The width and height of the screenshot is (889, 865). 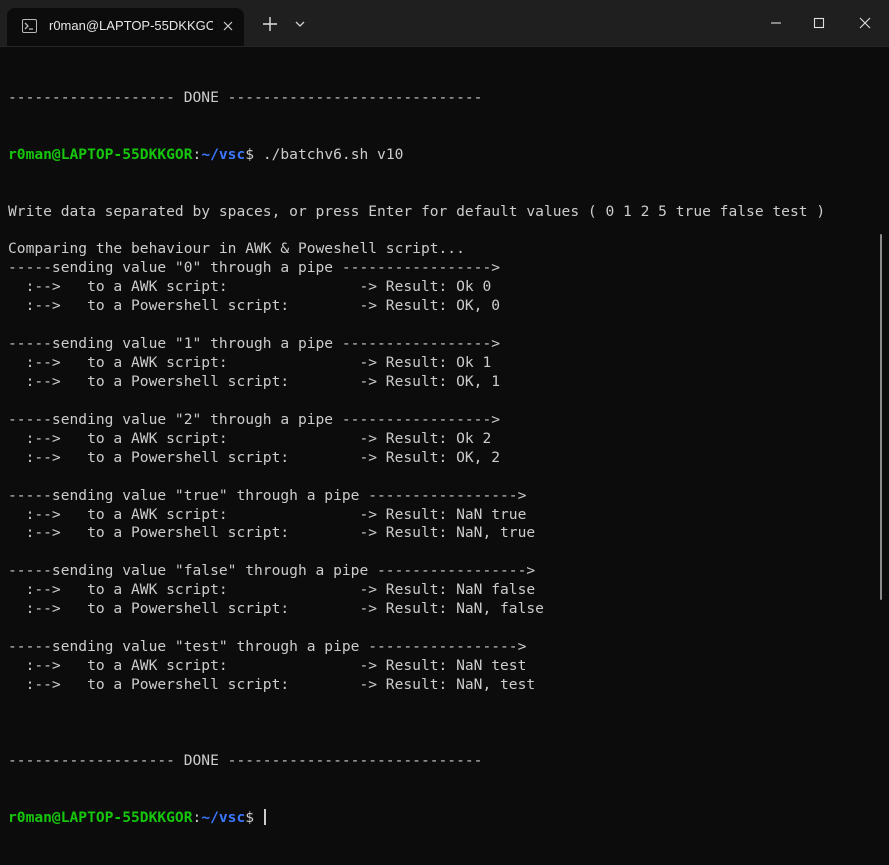 What do you see at coordinates (439, 818) in the screenshot?
I see `current-prompt: r0man@LAPTOP-55DKKGOR:~/vsc$` at bounding box center [439, 818].